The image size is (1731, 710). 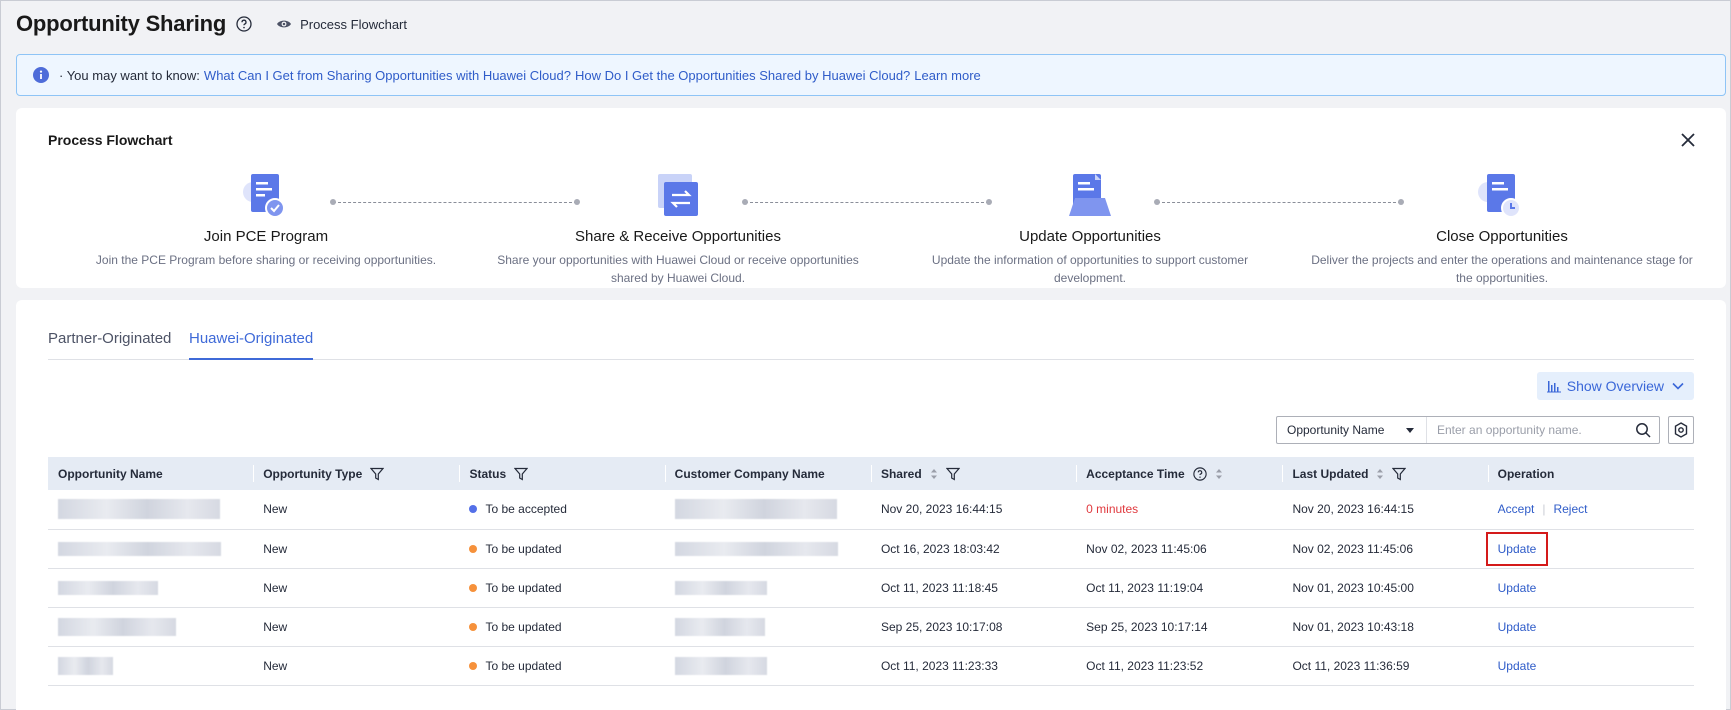 I want to click on process-flowchart-toggle: Process Flowchart, so click(x=341, y=24).